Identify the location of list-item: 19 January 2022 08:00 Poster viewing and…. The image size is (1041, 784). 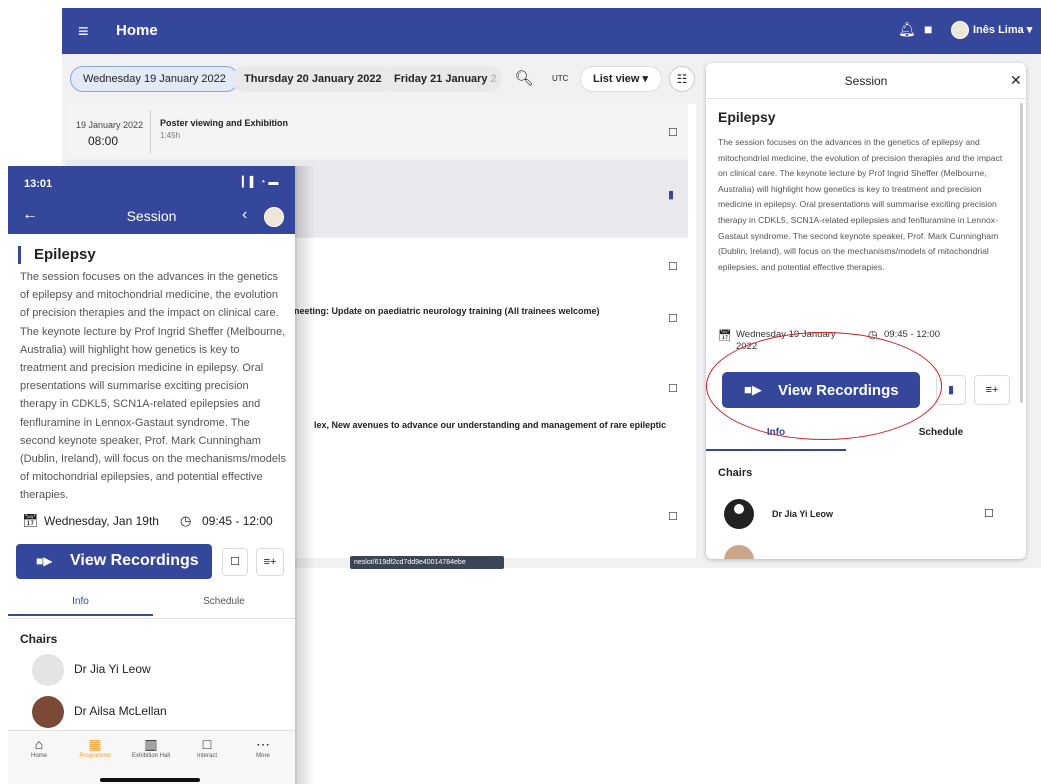
(377, 132).